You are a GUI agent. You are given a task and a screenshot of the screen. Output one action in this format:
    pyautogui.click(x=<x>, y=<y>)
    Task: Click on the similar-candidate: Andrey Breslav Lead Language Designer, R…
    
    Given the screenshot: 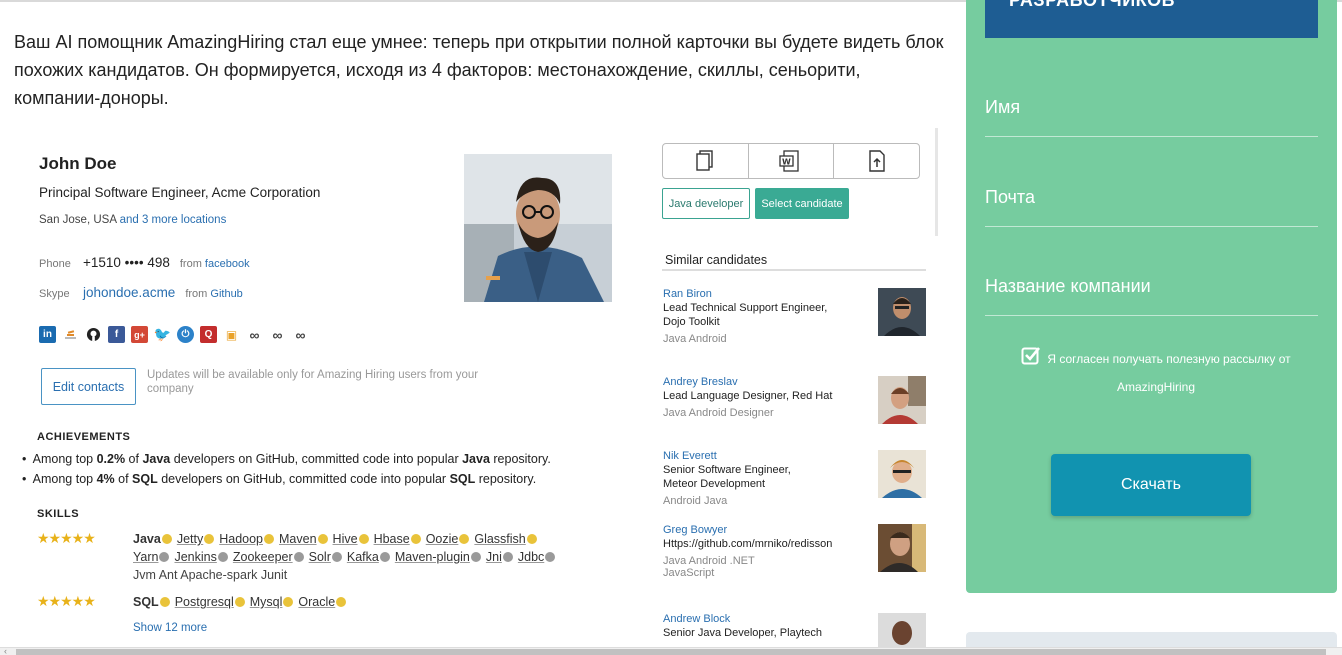 What is the action you would take?
    pyautogui.click(x=798, y=400)
    